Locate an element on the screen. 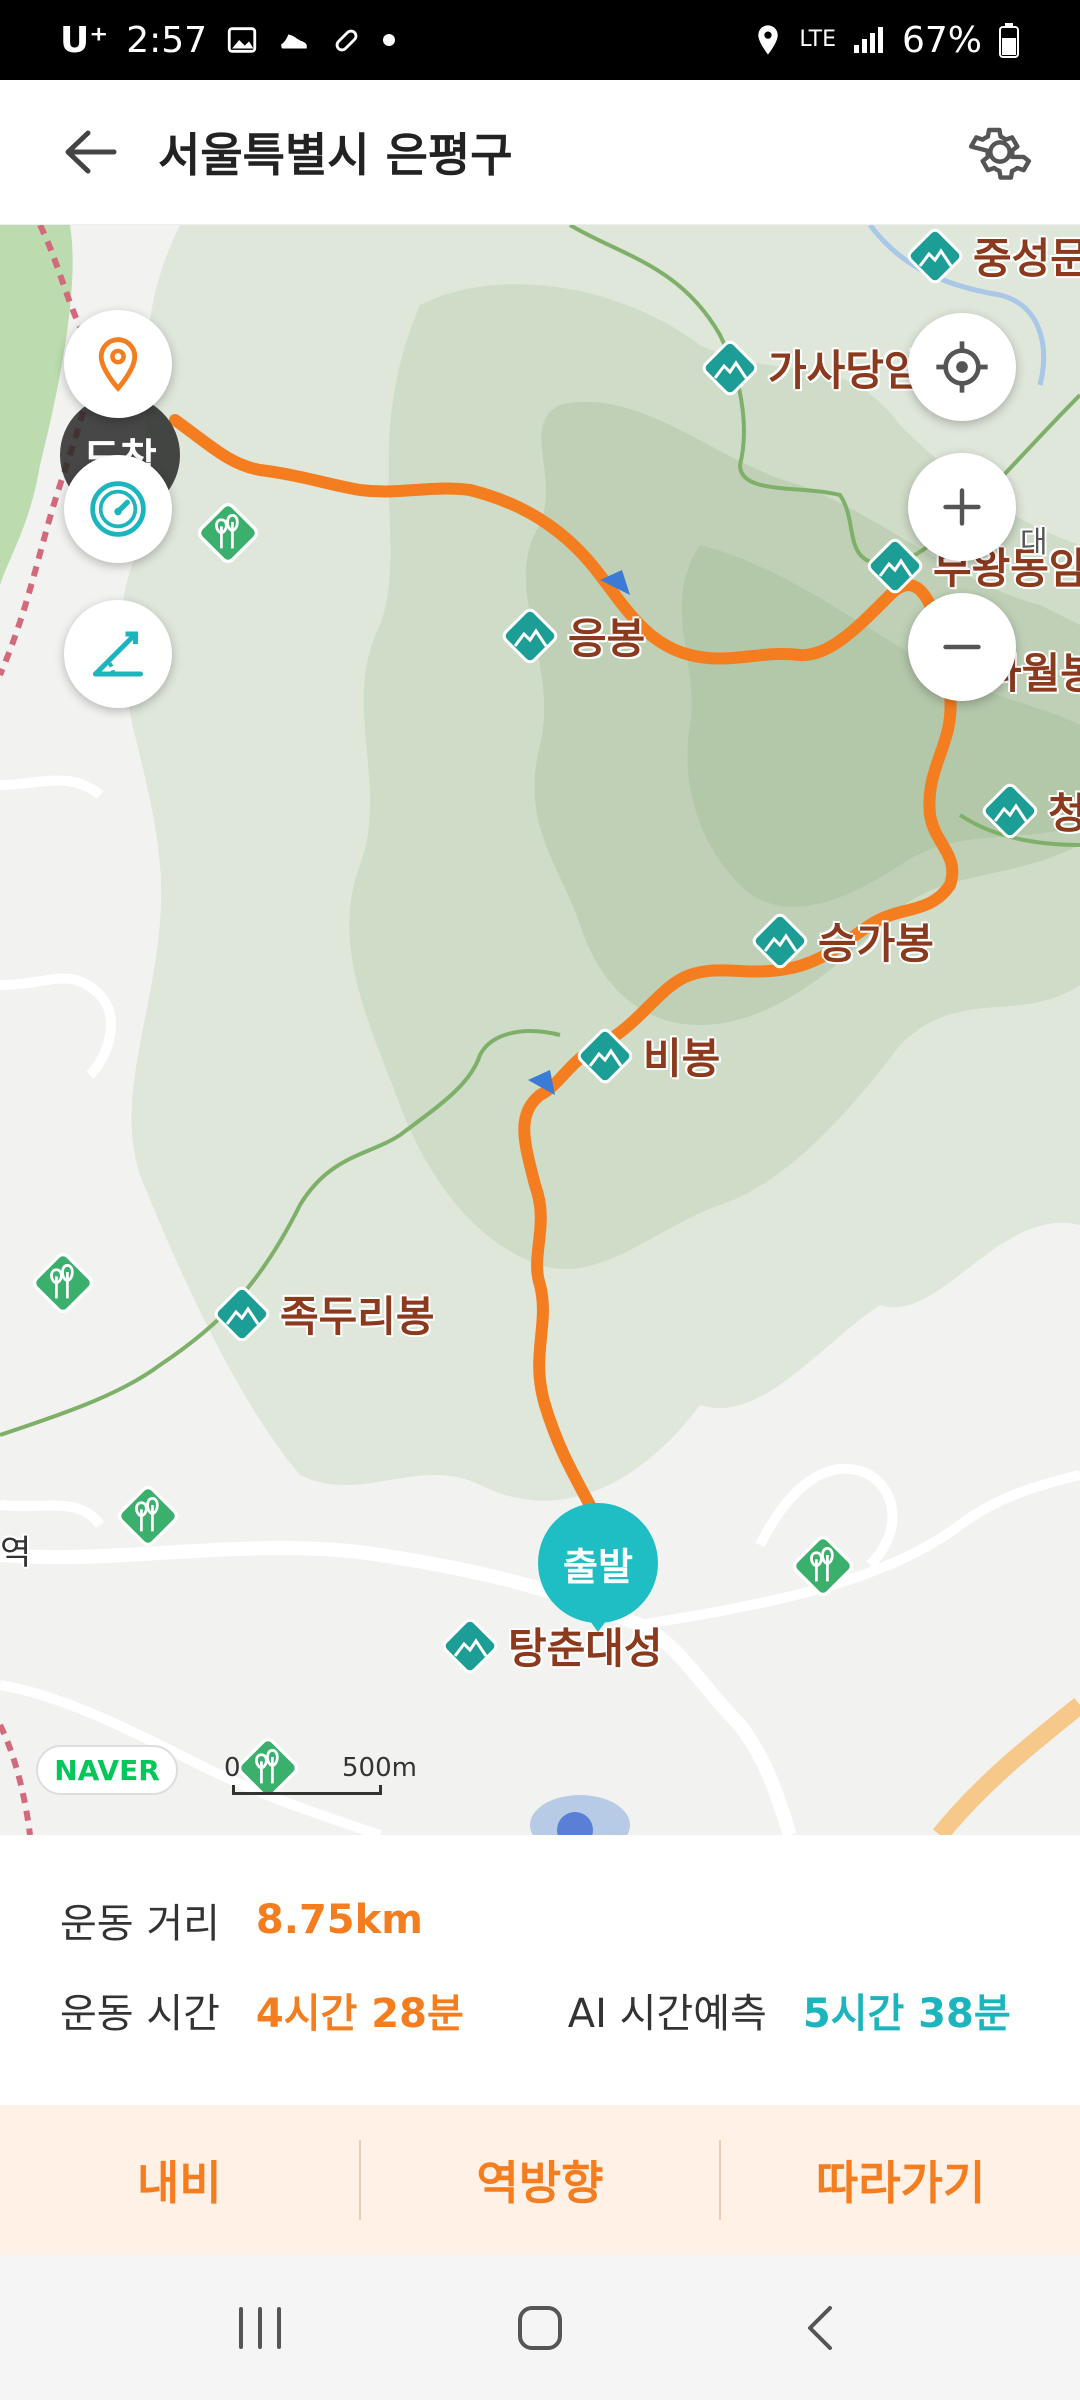 The height and width of the screenshot is (2400, 1080). partial-dae-label: 대 is located at coordinates (1034, 542).